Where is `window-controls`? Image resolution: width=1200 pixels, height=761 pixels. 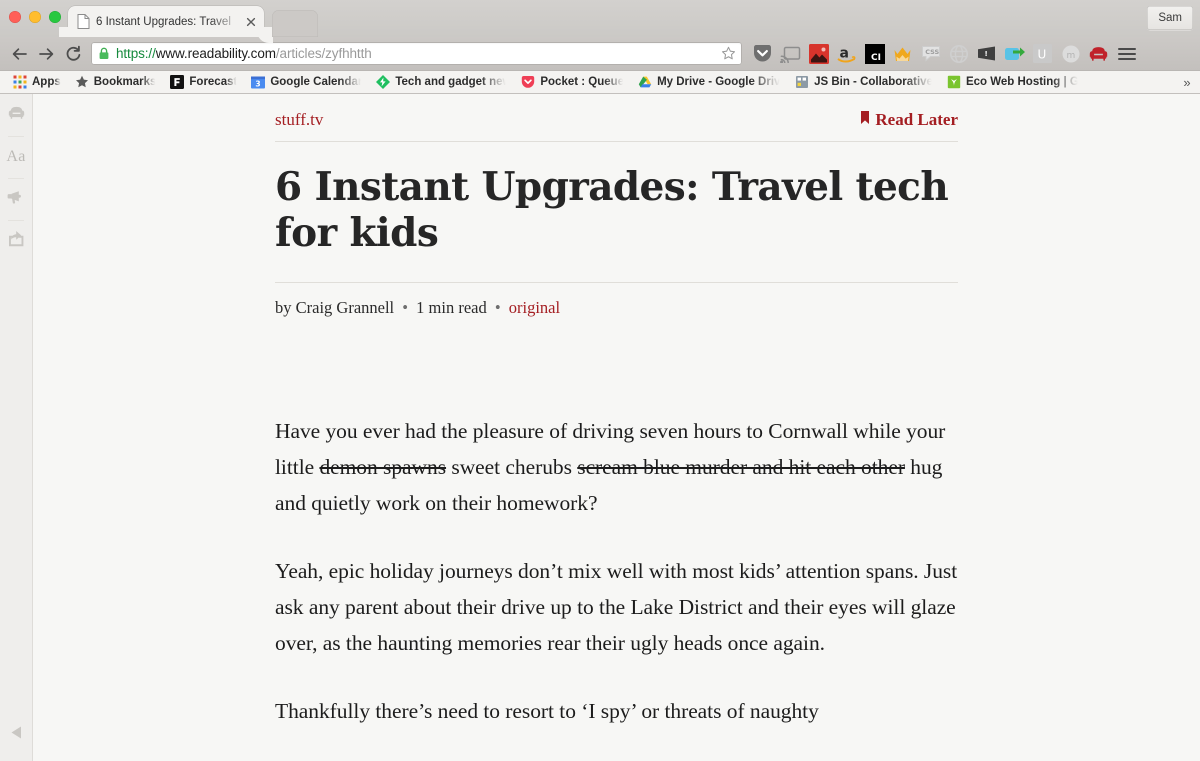 window-controls is located at coordinates (35, 17).